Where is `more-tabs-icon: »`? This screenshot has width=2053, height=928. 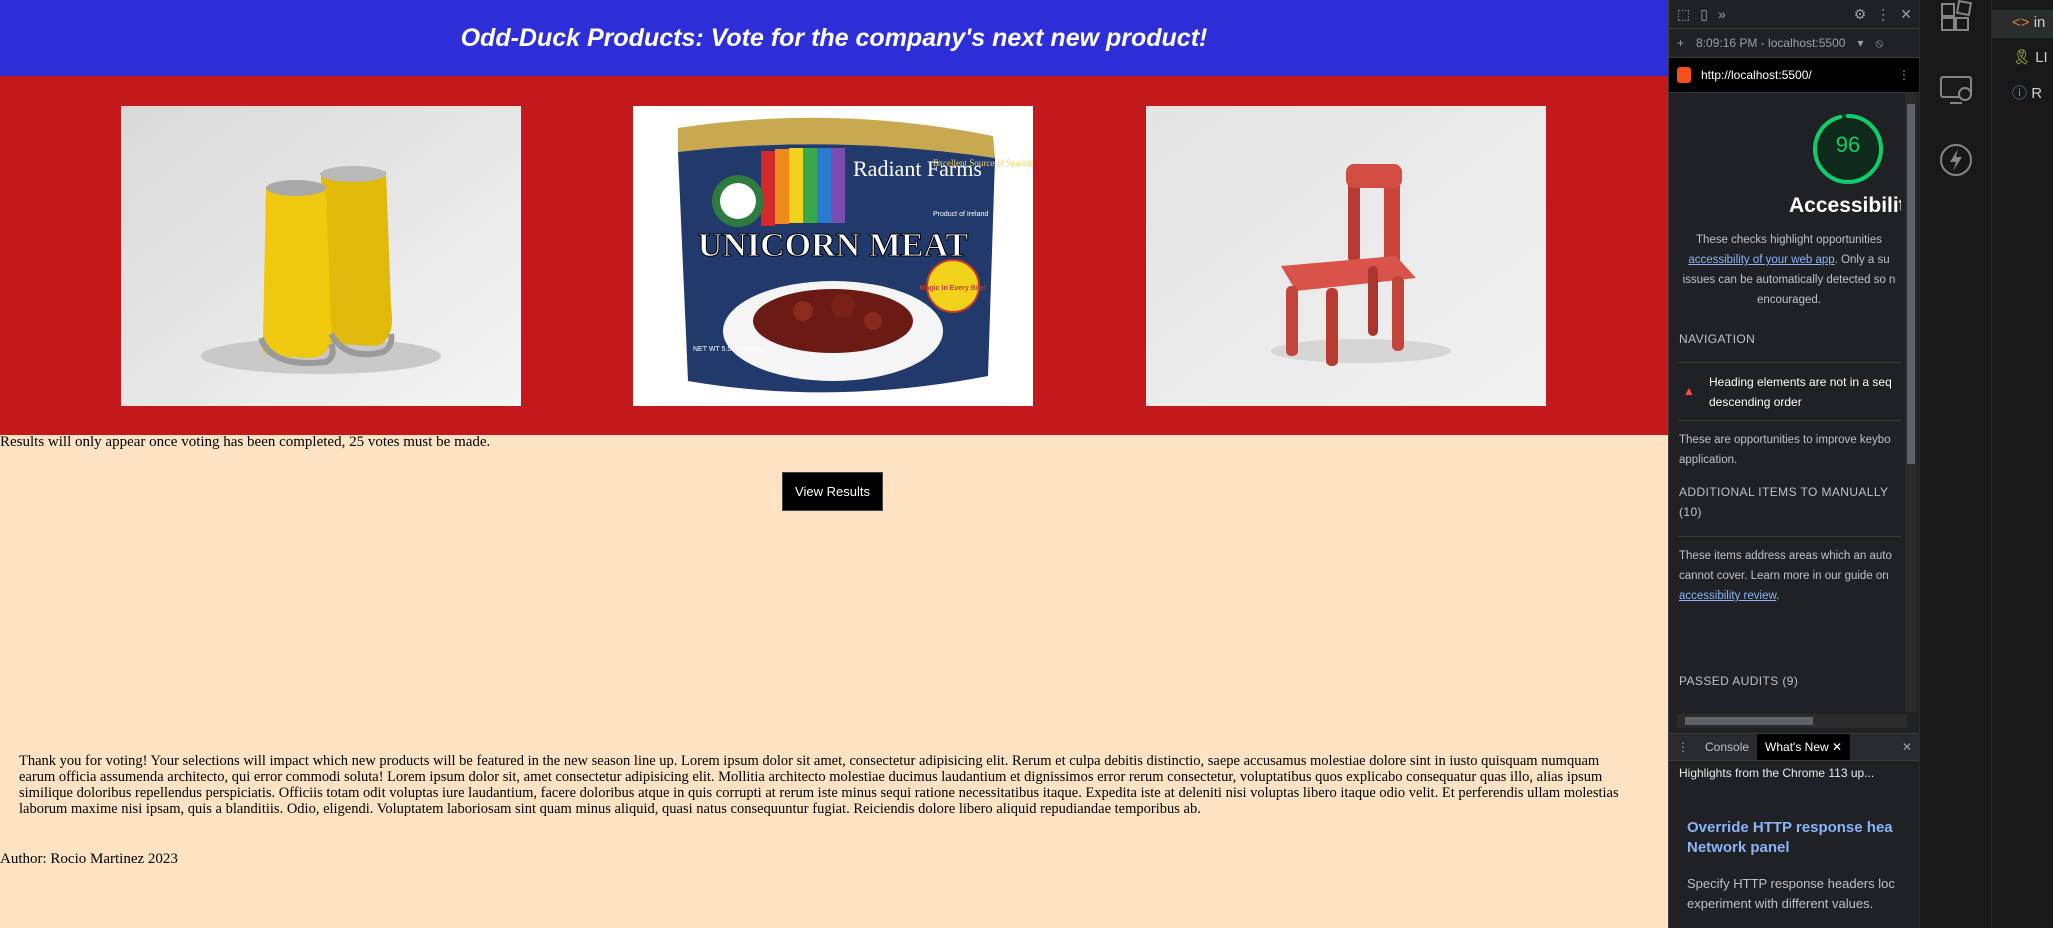 more-tabs-icon: » is located at coordinates (1722, 14).